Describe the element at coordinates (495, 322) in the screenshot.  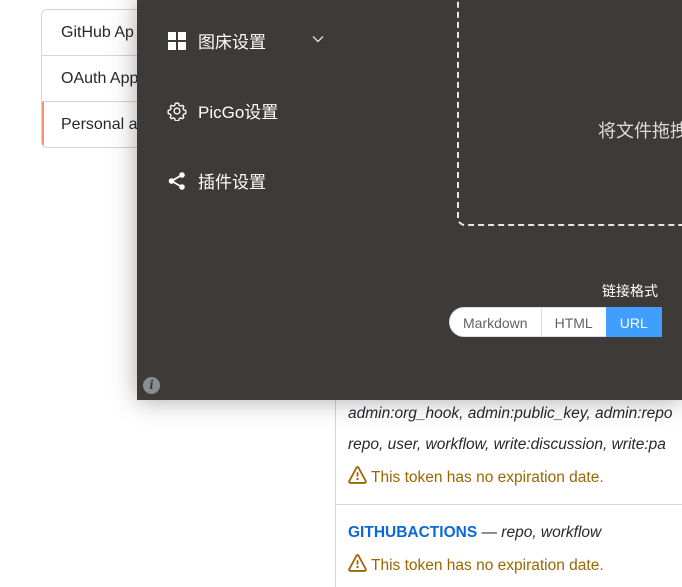
I see `format-option-markdown: Markdown` at that location.